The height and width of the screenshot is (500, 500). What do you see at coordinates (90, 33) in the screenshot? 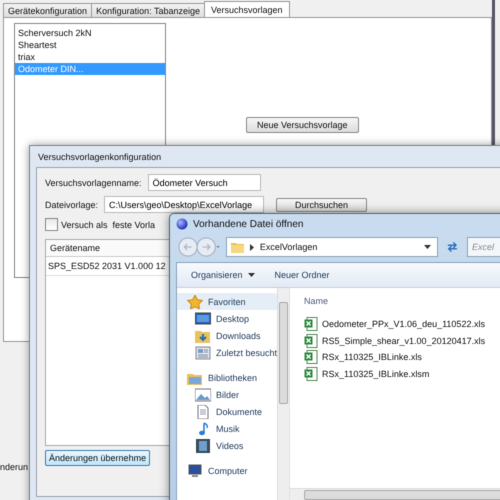
I see `list-item: Scherversuch 2kN` at bounding box center [90, 33].